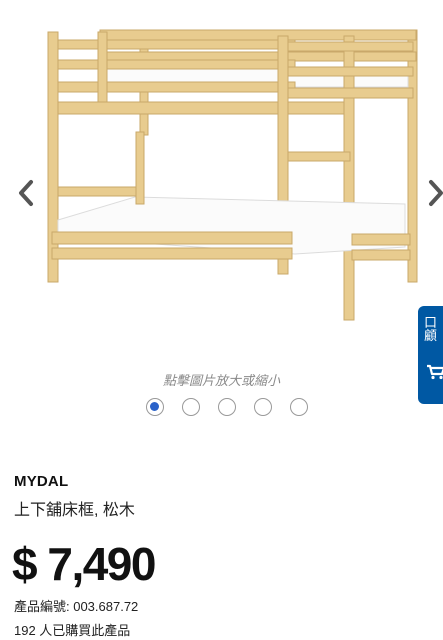 The image size is (443, 640). I want to click on product-price: $ 7,490, so click(84, 564).